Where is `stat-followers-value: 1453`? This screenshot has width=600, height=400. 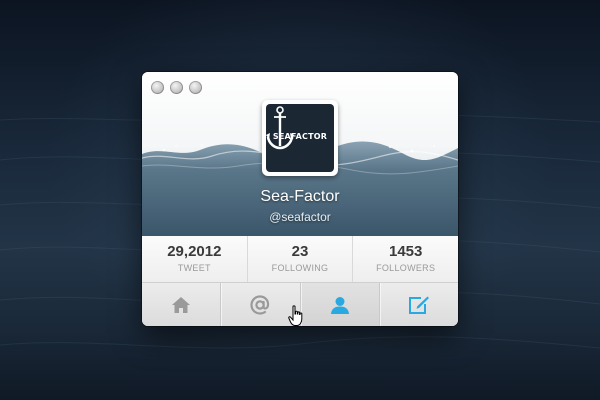 stat-followers-value: 1453 is located at coordinates (405, 251).